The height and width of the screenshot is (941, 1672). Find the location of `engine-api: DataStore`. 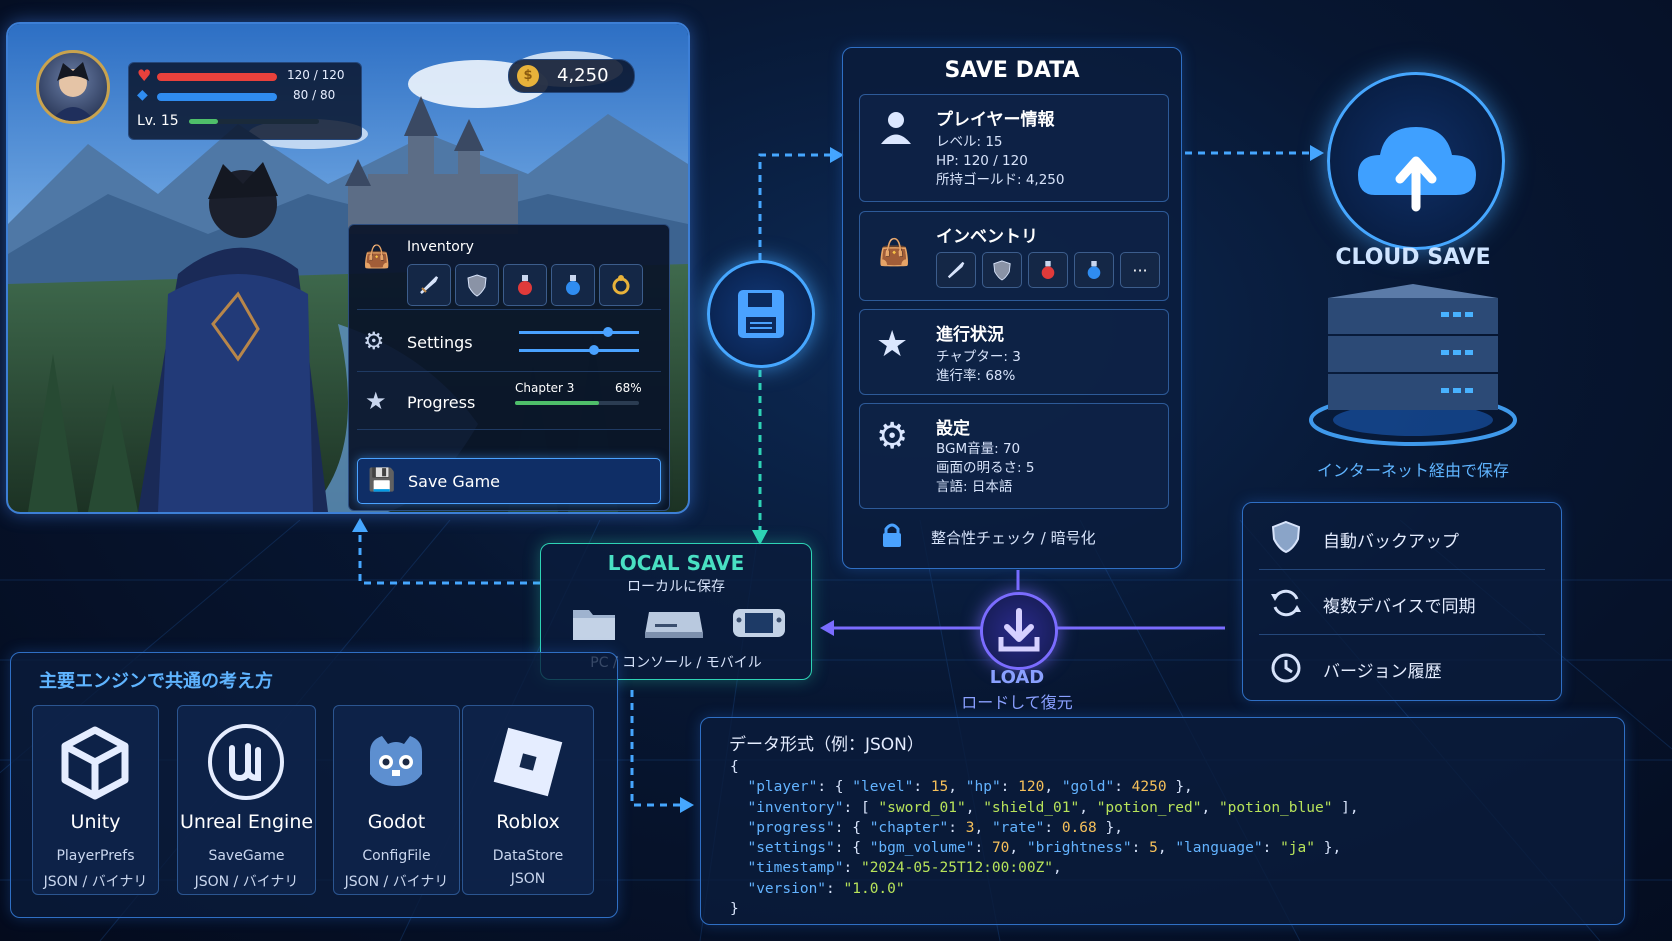

engine-api: DataStore is located at coordinates (528, 856).